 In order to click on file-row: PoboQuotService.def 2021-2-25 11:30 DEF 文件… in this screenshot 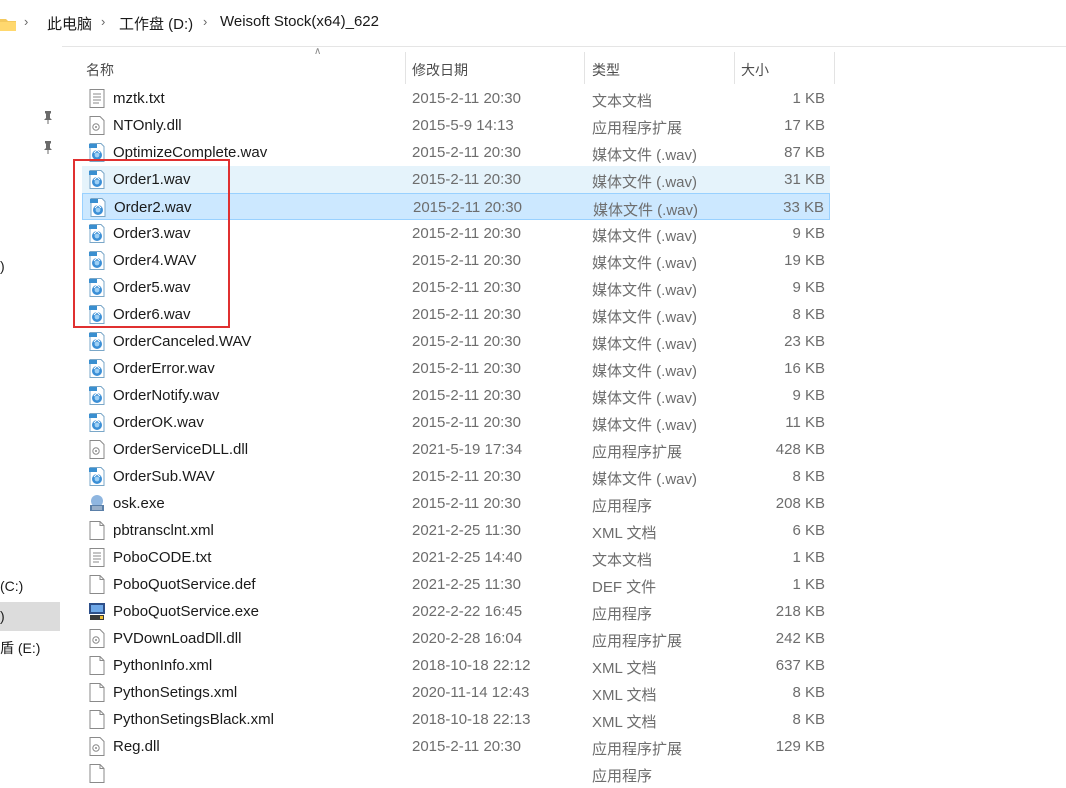, I will do `click(456, 584)`.